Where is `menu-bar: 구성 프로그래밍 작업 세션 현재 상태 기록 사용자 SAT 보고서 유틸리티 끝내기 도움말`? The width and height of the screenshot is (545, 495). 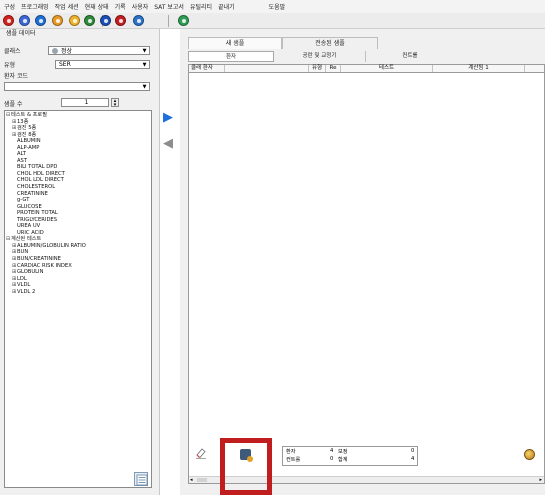 menu-bar: 구성 프로그래밍 작업 세션 현재 상태 기록 사용자 SAT 보고서 유틸리티 끝내기 도움말 is located at coordinates (272, 6).